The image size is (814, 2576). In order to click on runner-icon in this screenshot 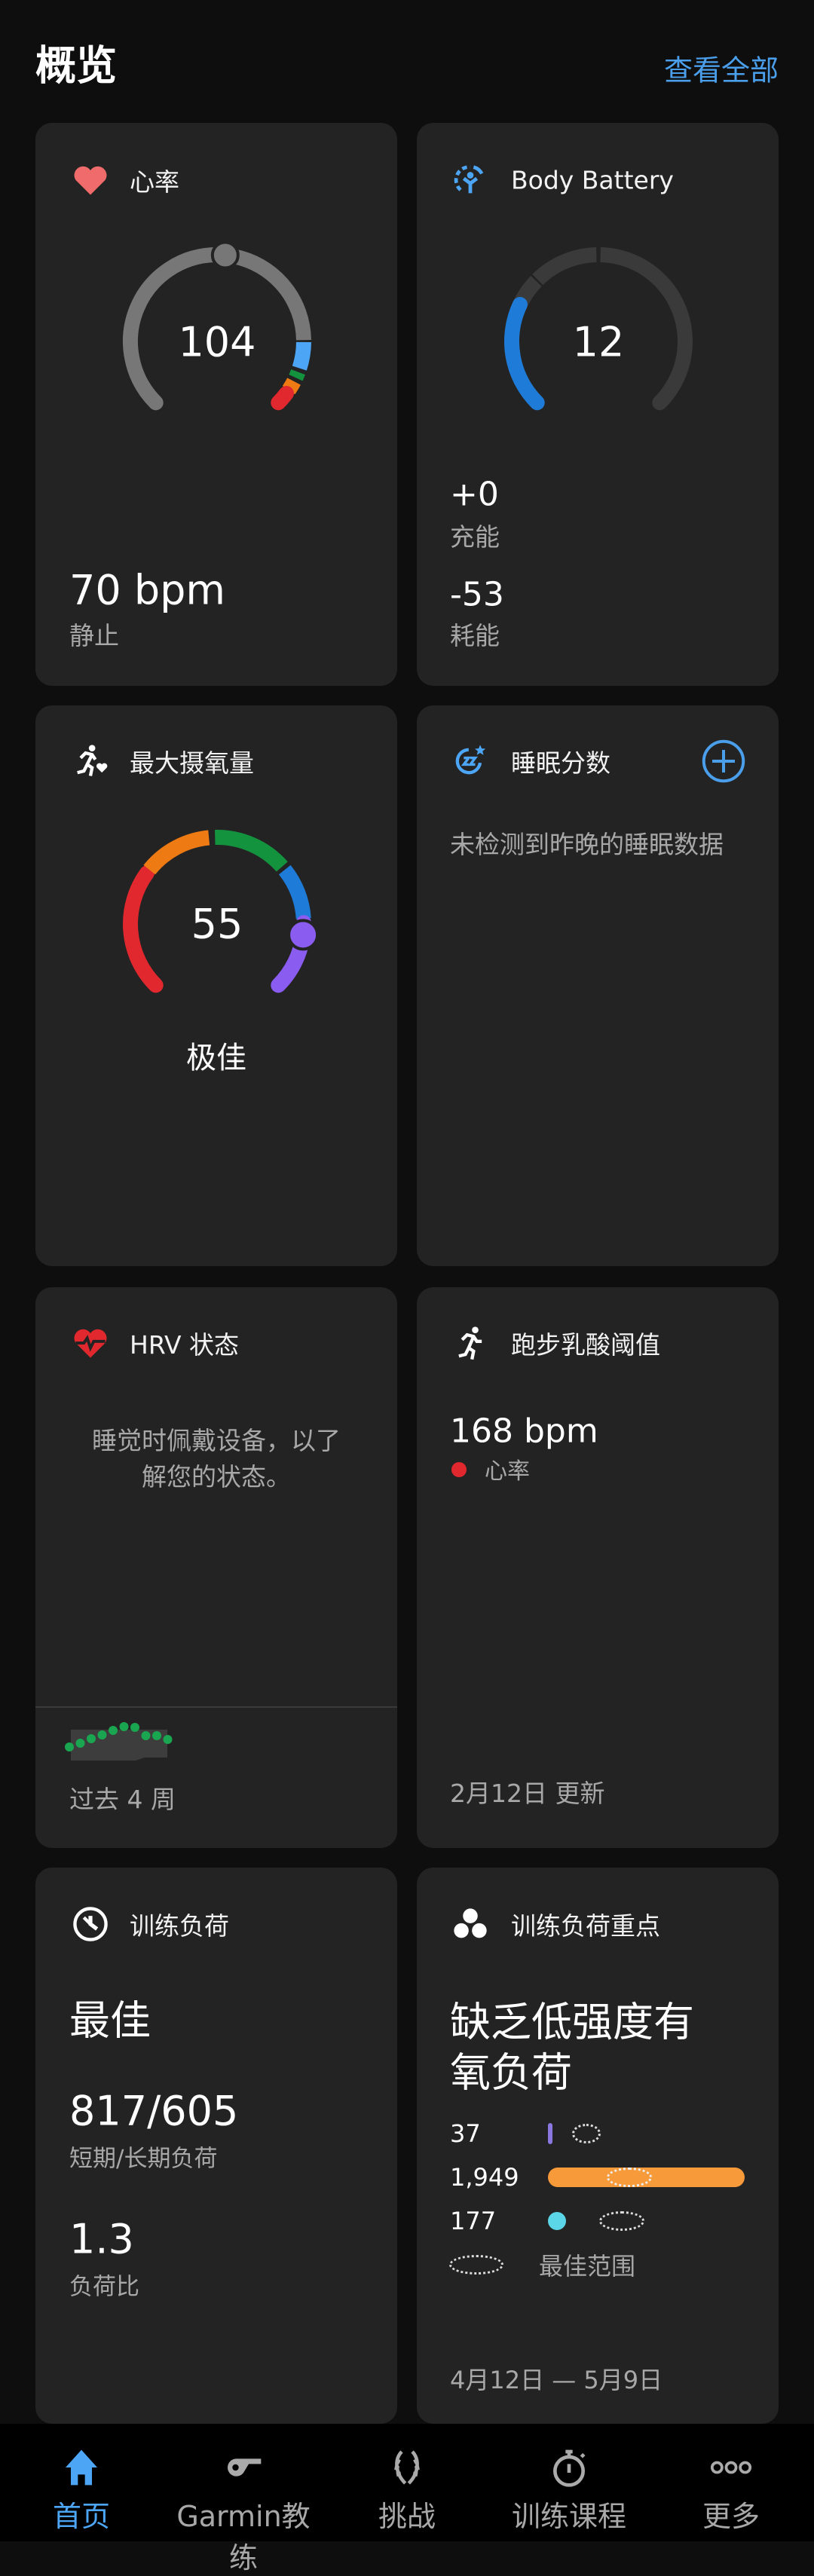, I will do `click(470, 1343)`.